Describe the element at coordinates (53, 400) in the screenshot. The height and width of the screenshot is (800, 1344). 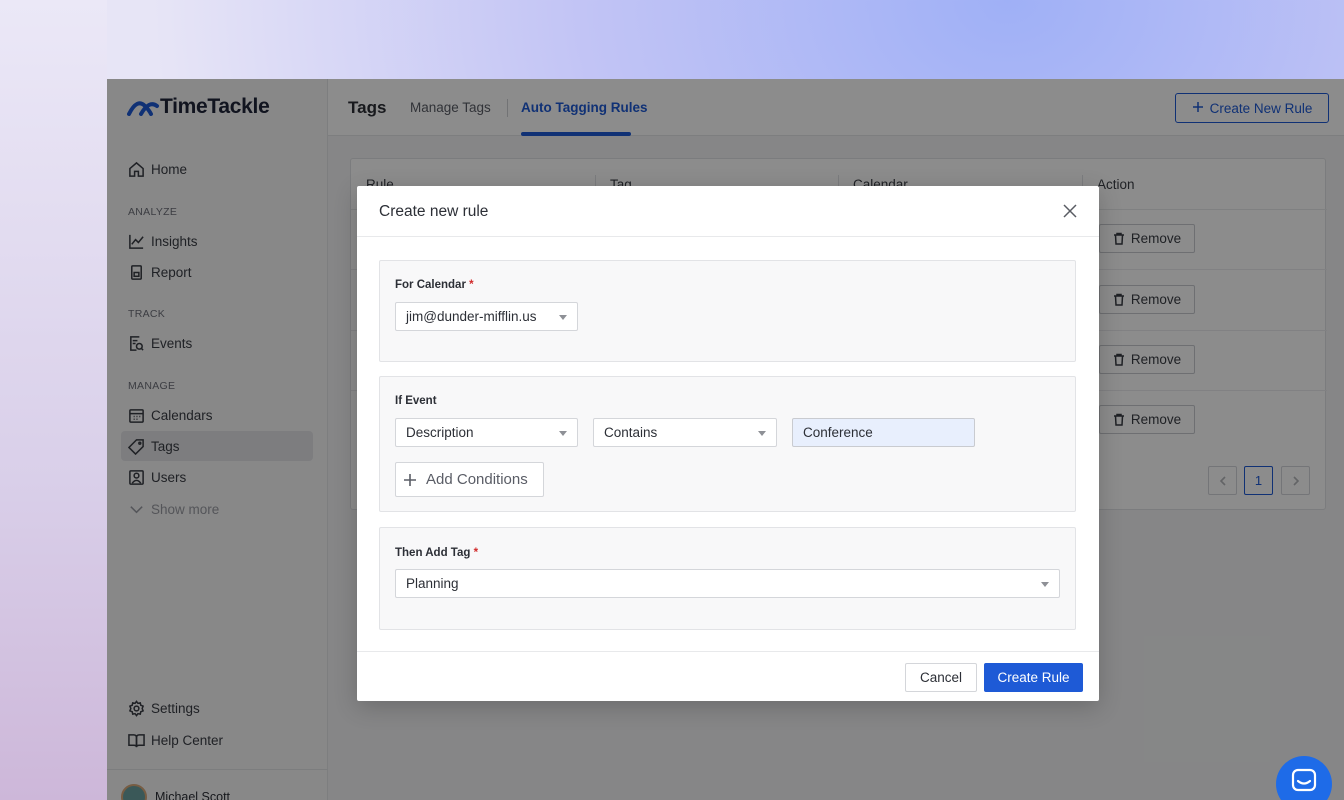
I see `background-glow` at that location.